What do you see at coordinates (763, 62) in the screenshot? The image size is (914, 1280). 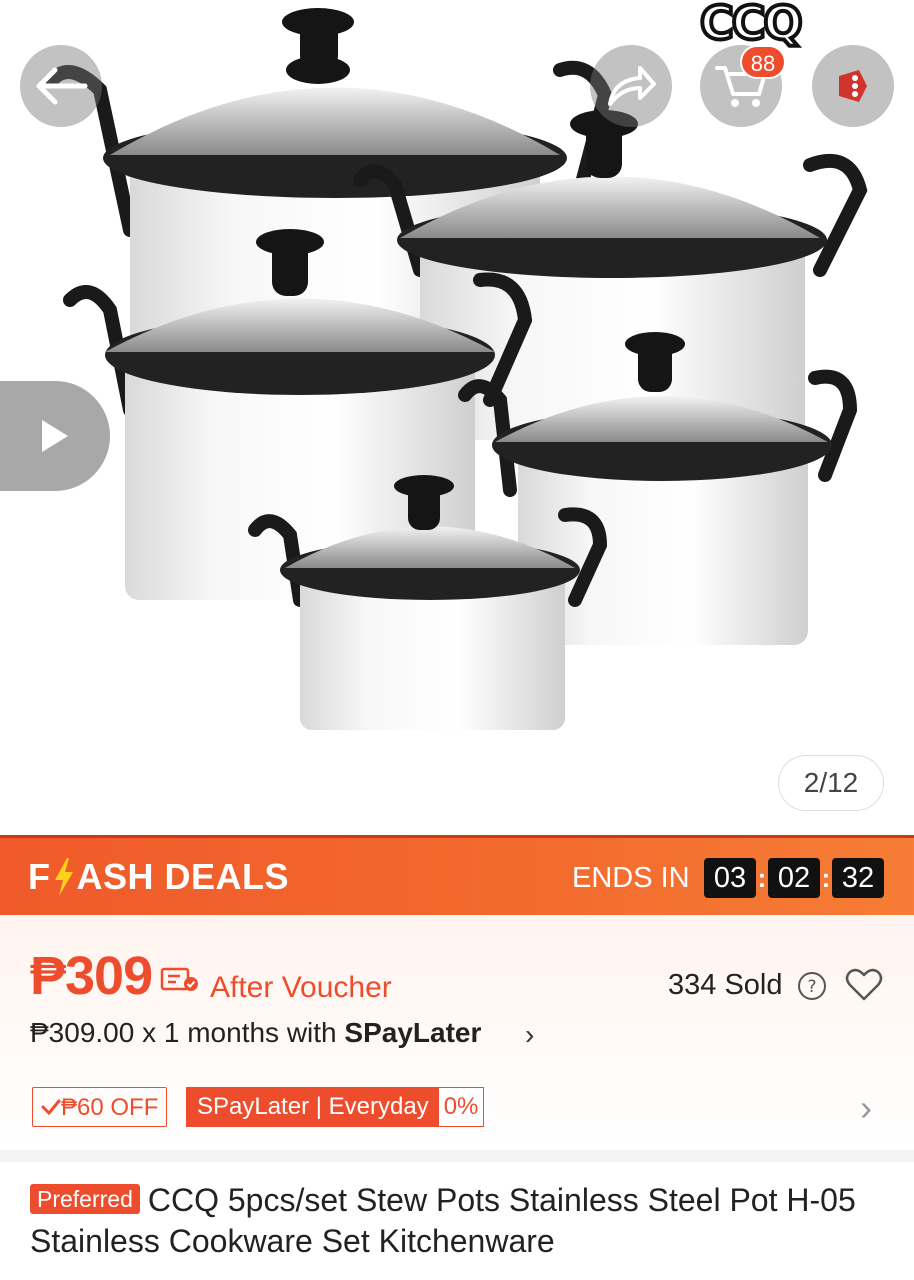 I see `cart-count-badge: 88` at bounding box center [763, 62].